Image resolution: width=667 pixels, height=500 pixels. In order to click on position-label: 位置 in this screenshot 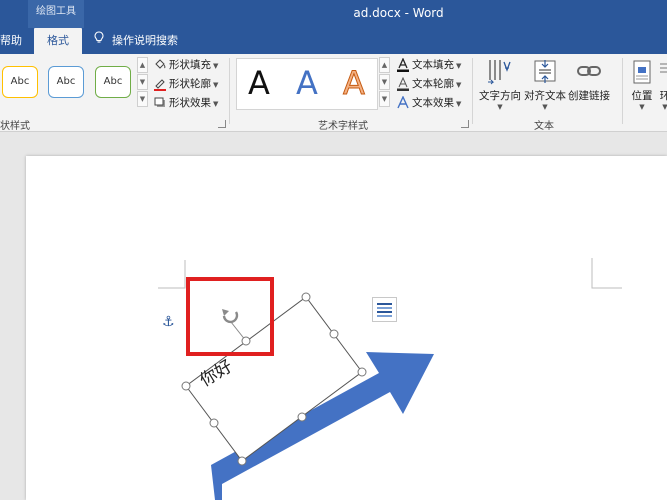, I will do `click(642, 96)`.